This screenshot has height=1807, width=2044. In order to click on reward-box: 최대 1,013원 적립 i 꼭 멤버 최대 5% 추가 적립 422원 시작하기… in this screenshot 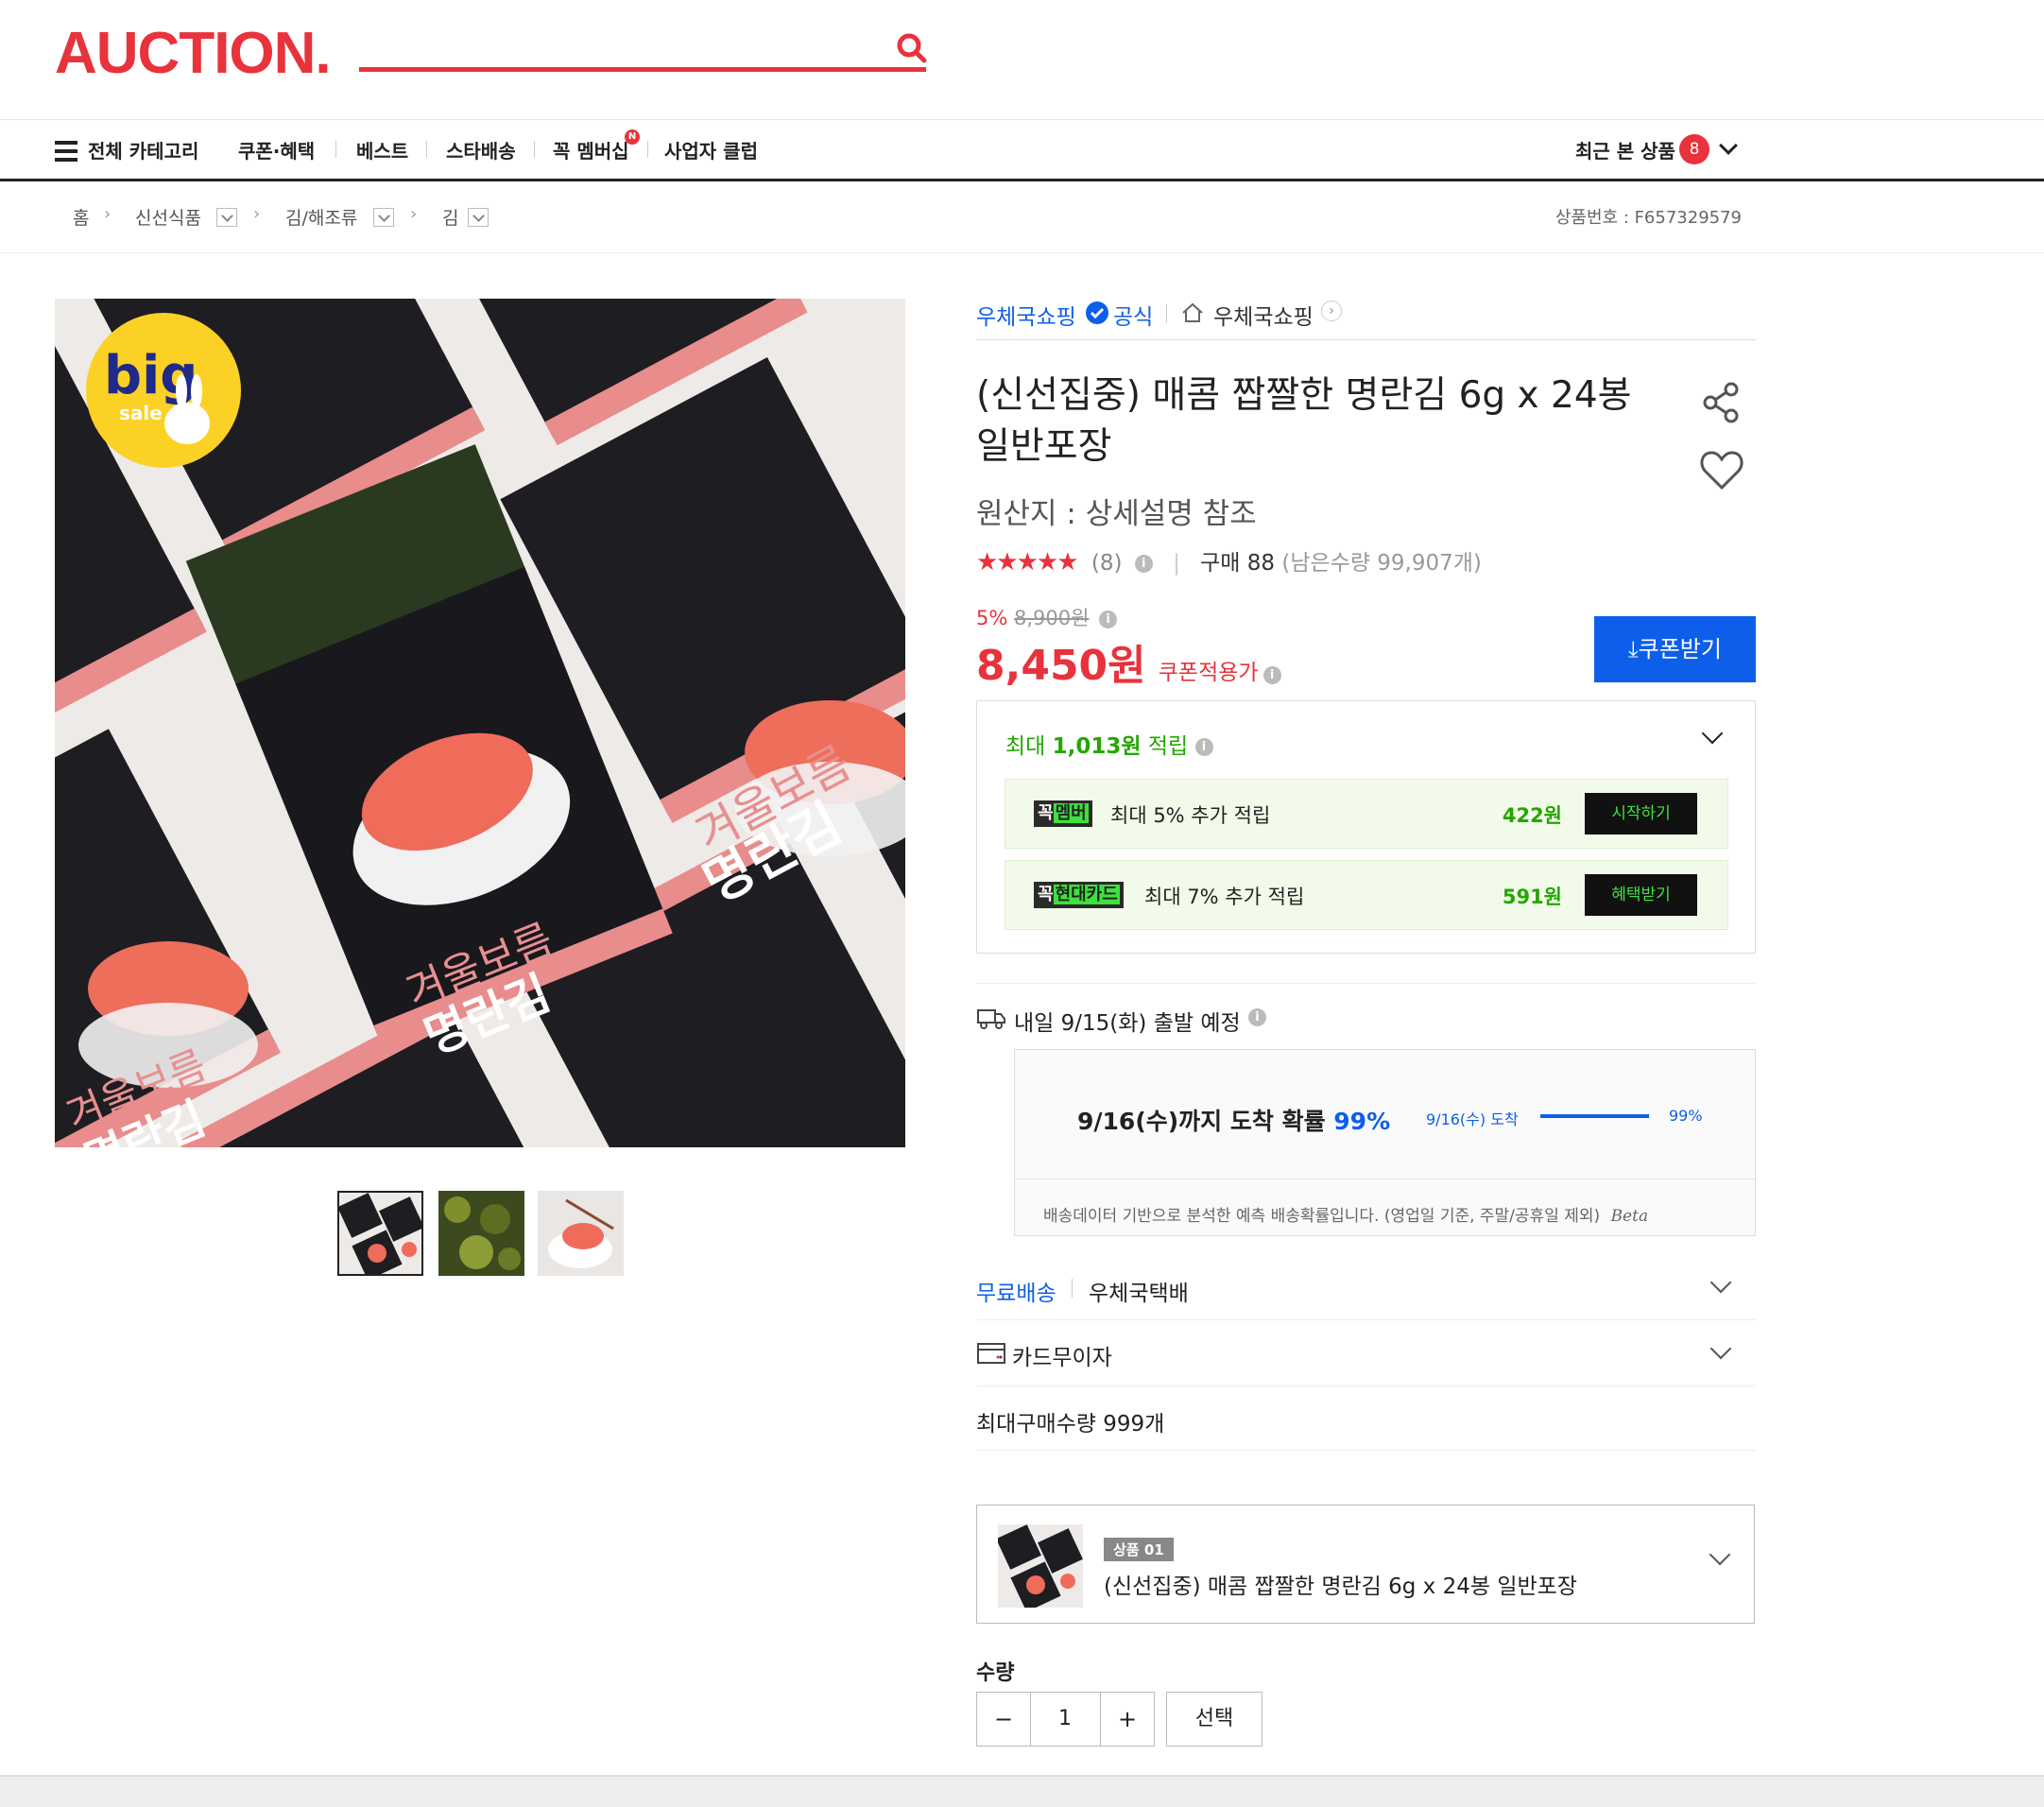, I will do `click(1366, 827)`.